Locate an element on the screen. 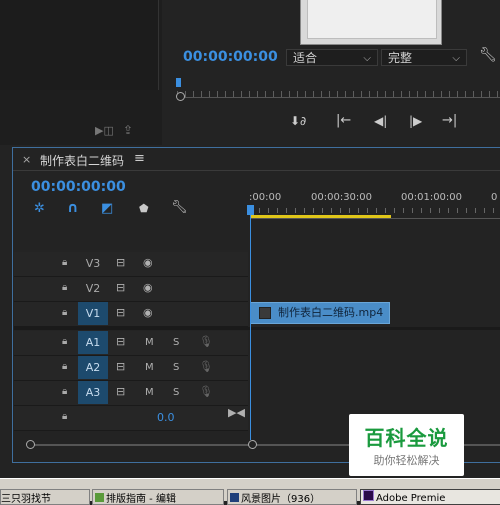 This screenshot has height=505, width=500. photo-app-icon is located at coordinates (234, 497).